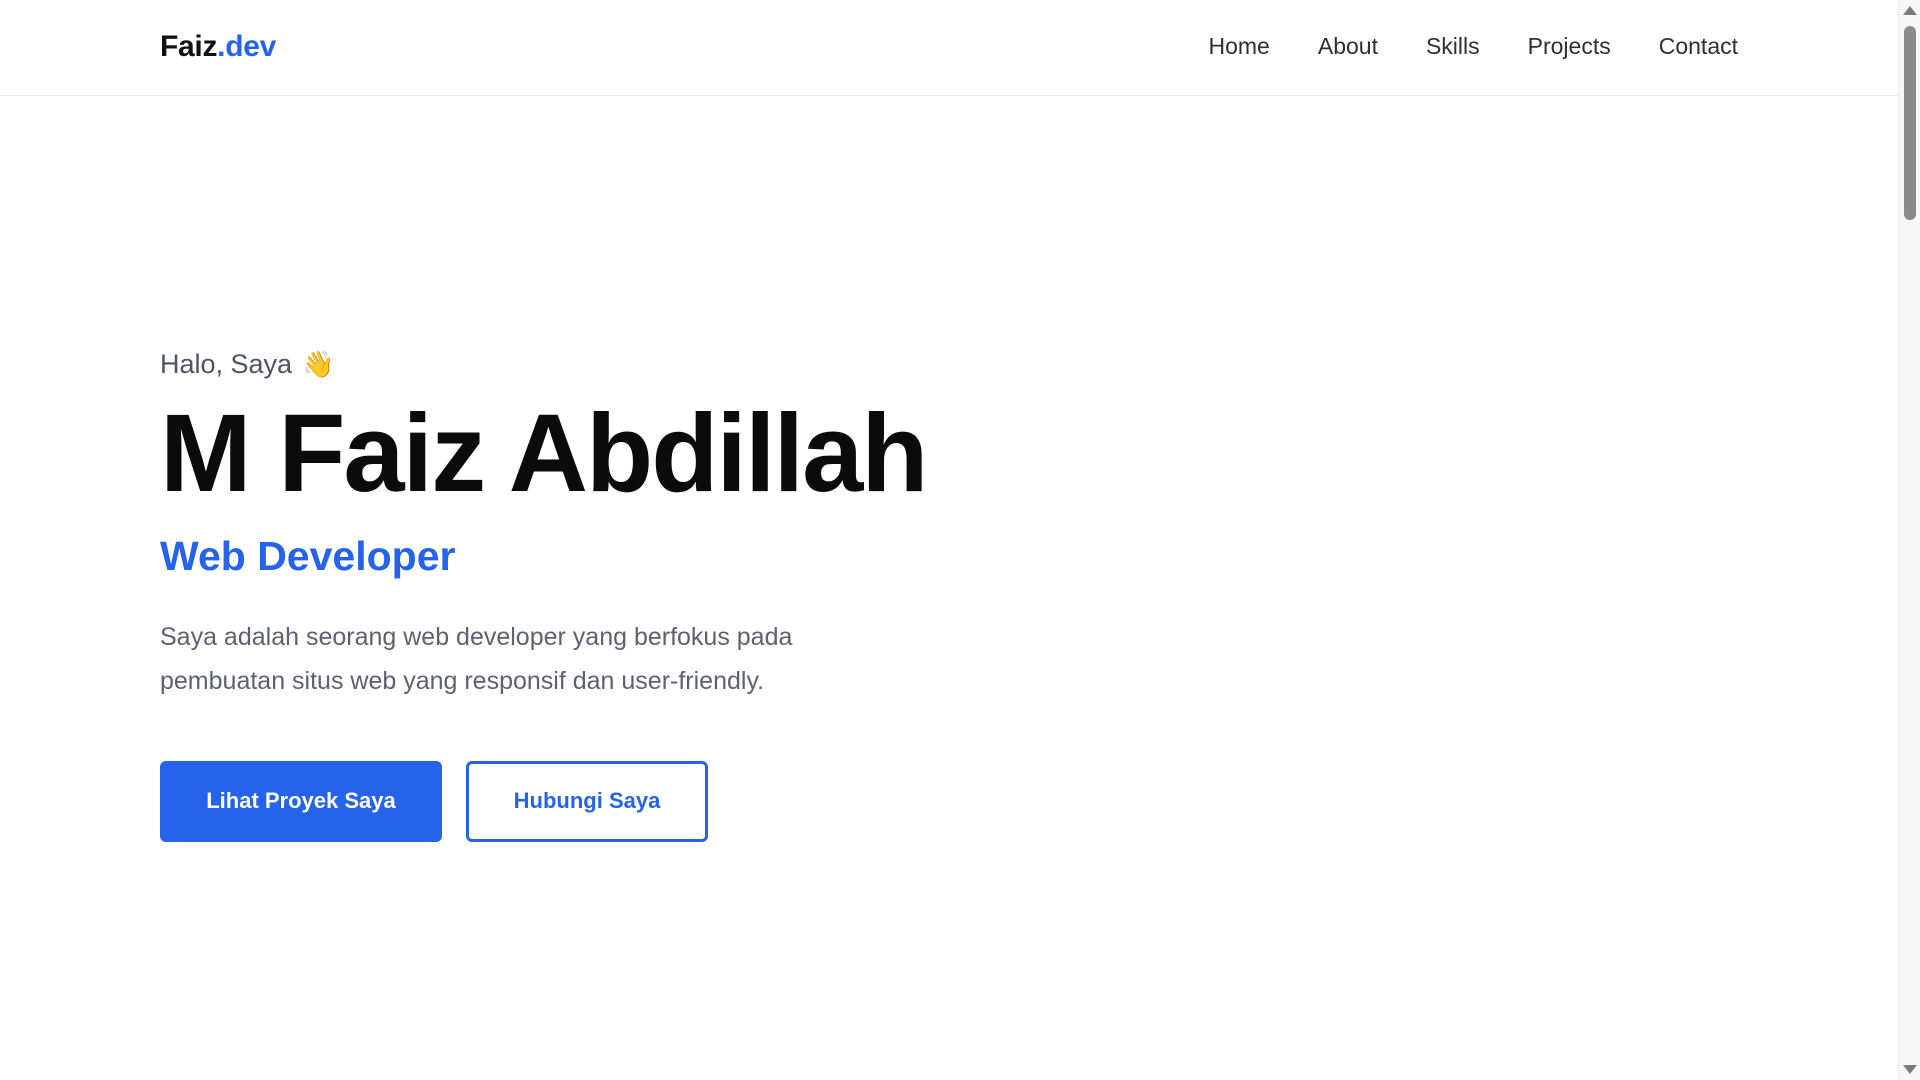 Image resolution: width=1920 pixels, height=1080 pixels. I want to click on hero-role: Web Developer, so click(308, 555).